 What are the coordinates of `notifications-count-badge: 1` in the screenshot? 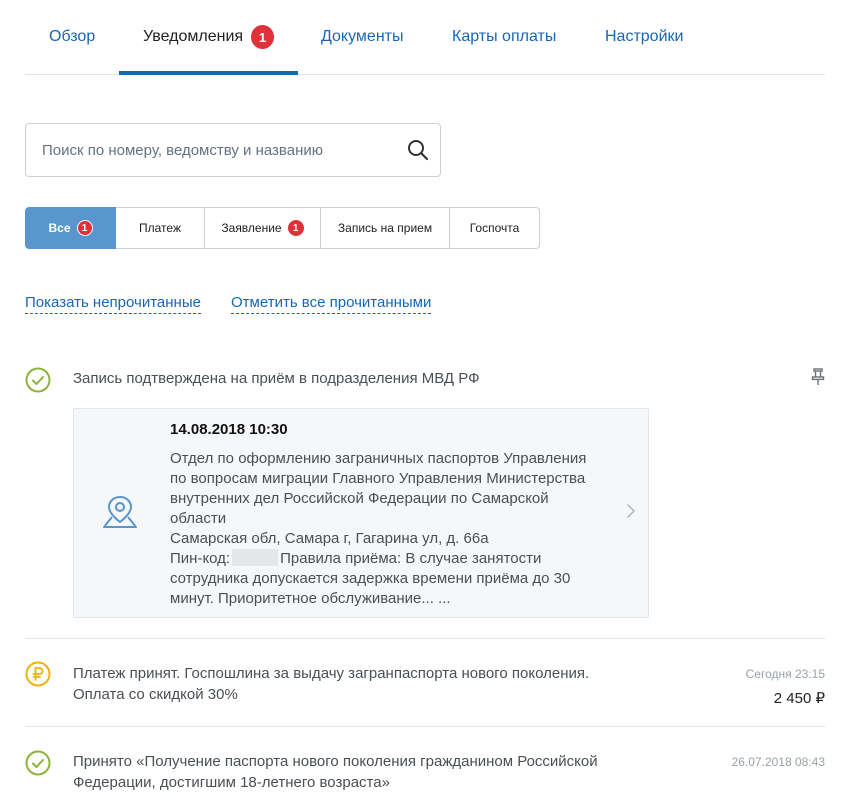 It's located at (262, 37).